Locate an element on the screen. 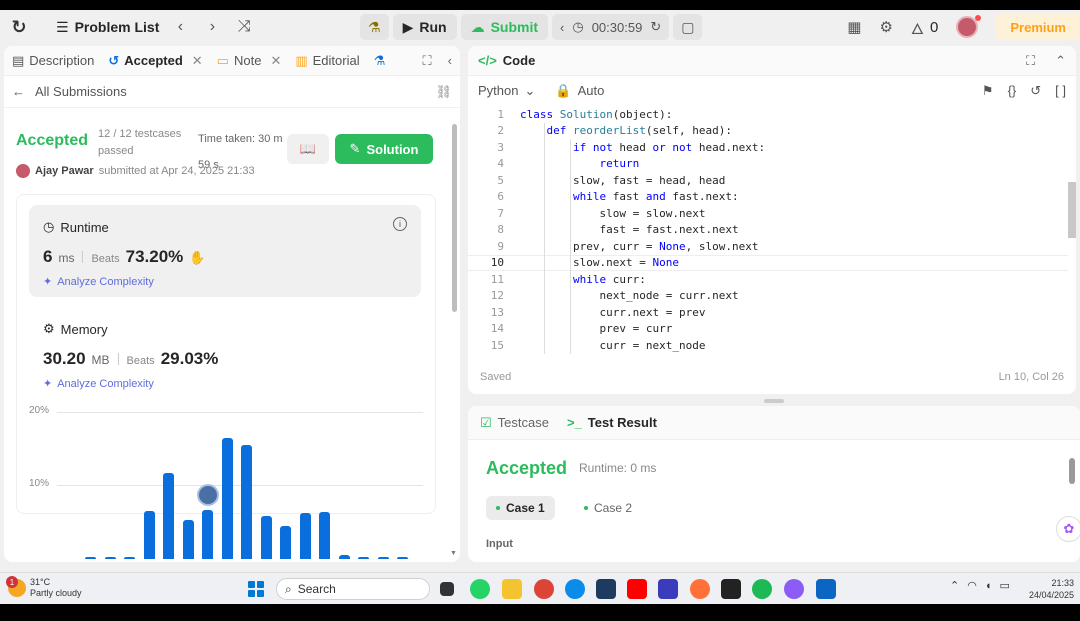 The width and height of the screenshot is (1080, 621). chrome-icon is located at coordinates (544, 589).